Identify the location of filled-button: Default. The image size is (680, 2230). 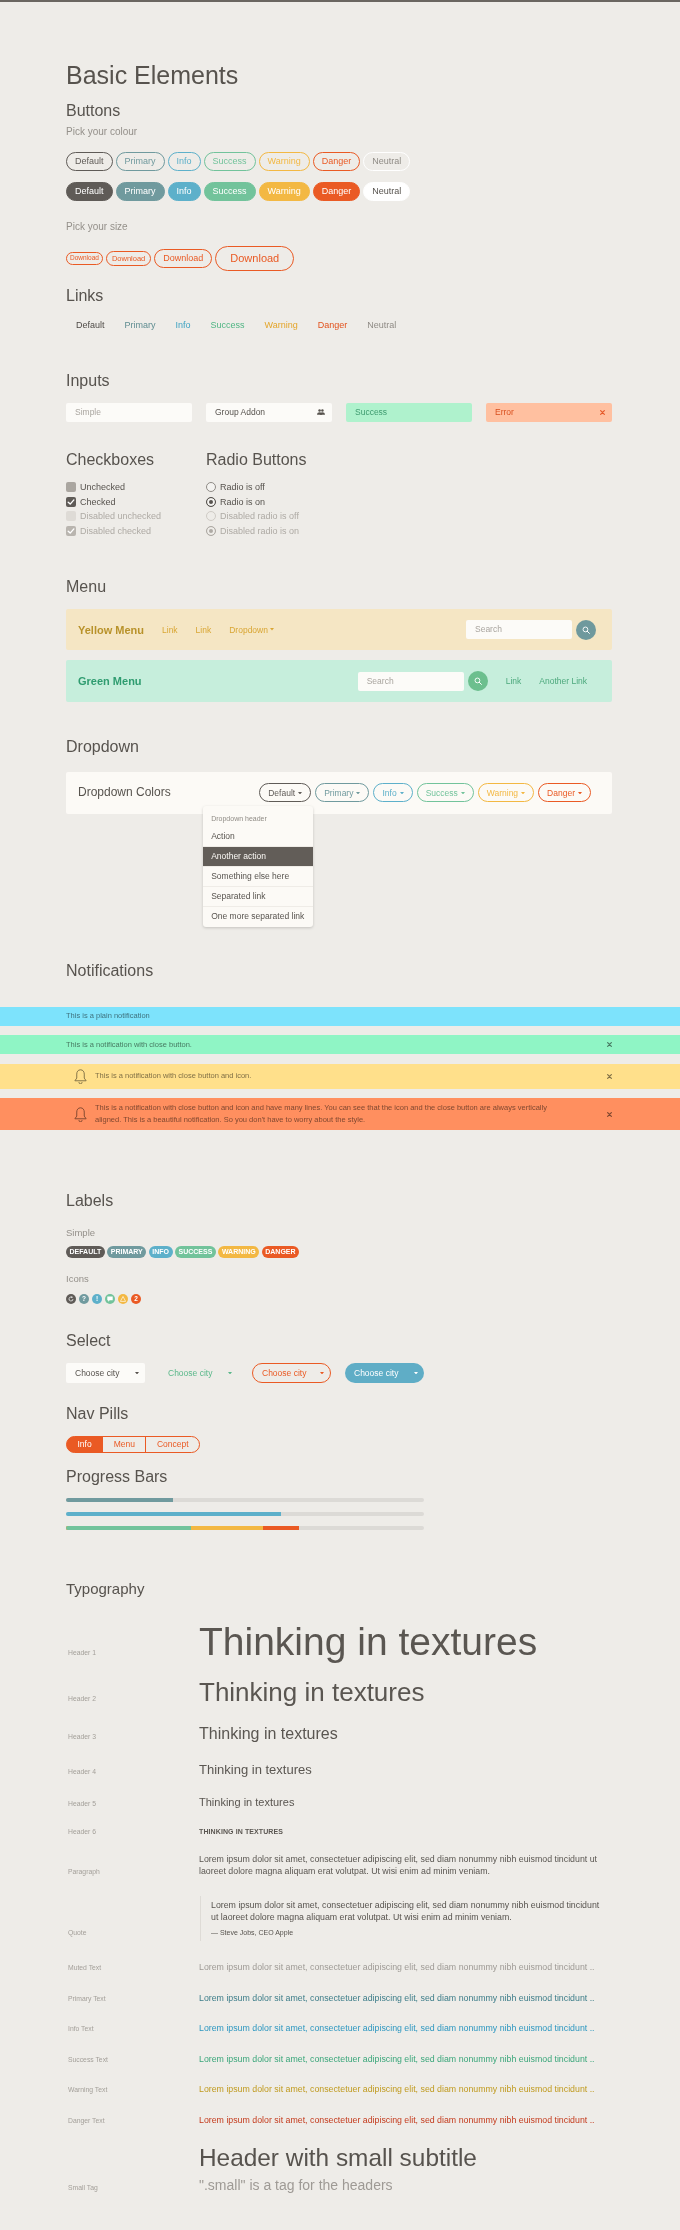
(89, 191).